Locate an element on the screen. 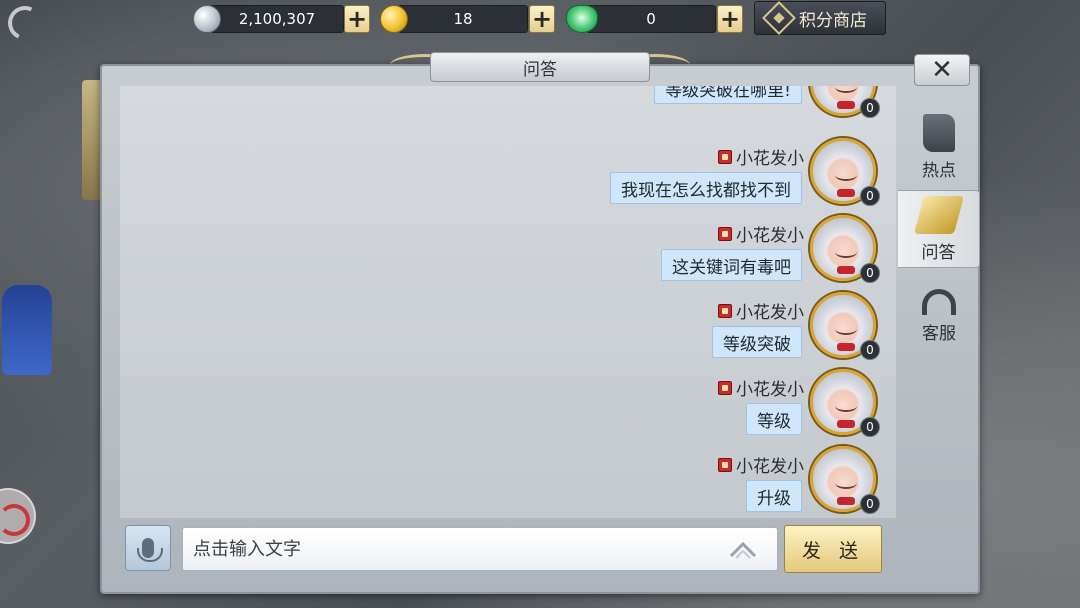 The width and height of the screenshot is (1080, 608). chat-bubble: 我现在怎么找都找不到 is located at coordinates (706, 188).